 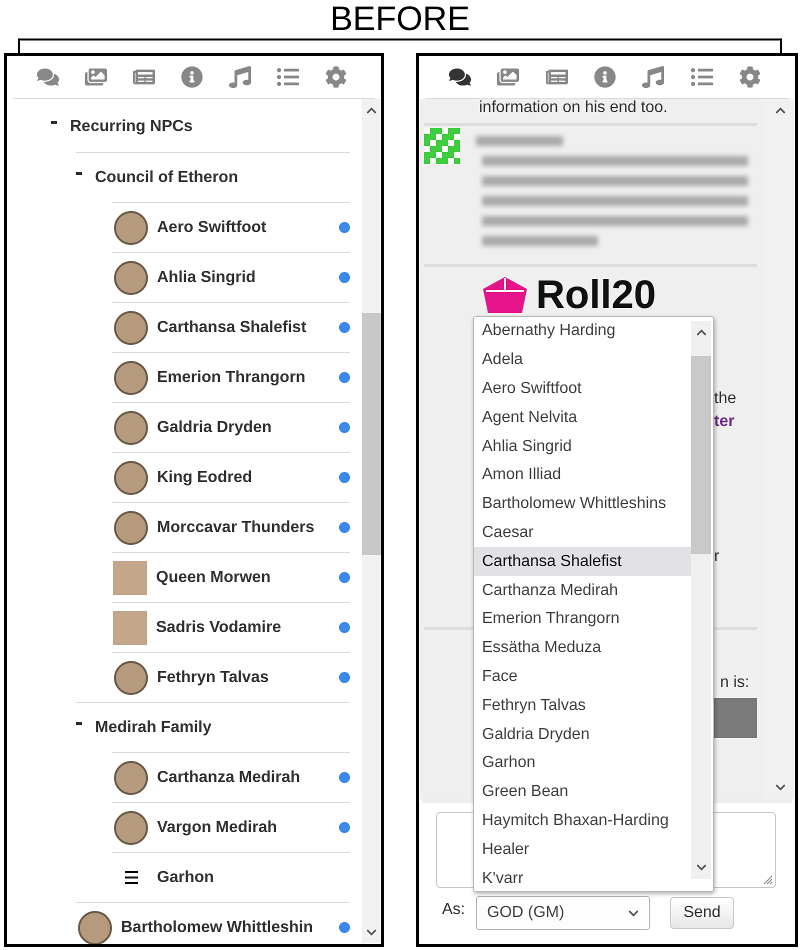 I want to click on character-name: Galdria Dryden, so click(x=215, y=427).